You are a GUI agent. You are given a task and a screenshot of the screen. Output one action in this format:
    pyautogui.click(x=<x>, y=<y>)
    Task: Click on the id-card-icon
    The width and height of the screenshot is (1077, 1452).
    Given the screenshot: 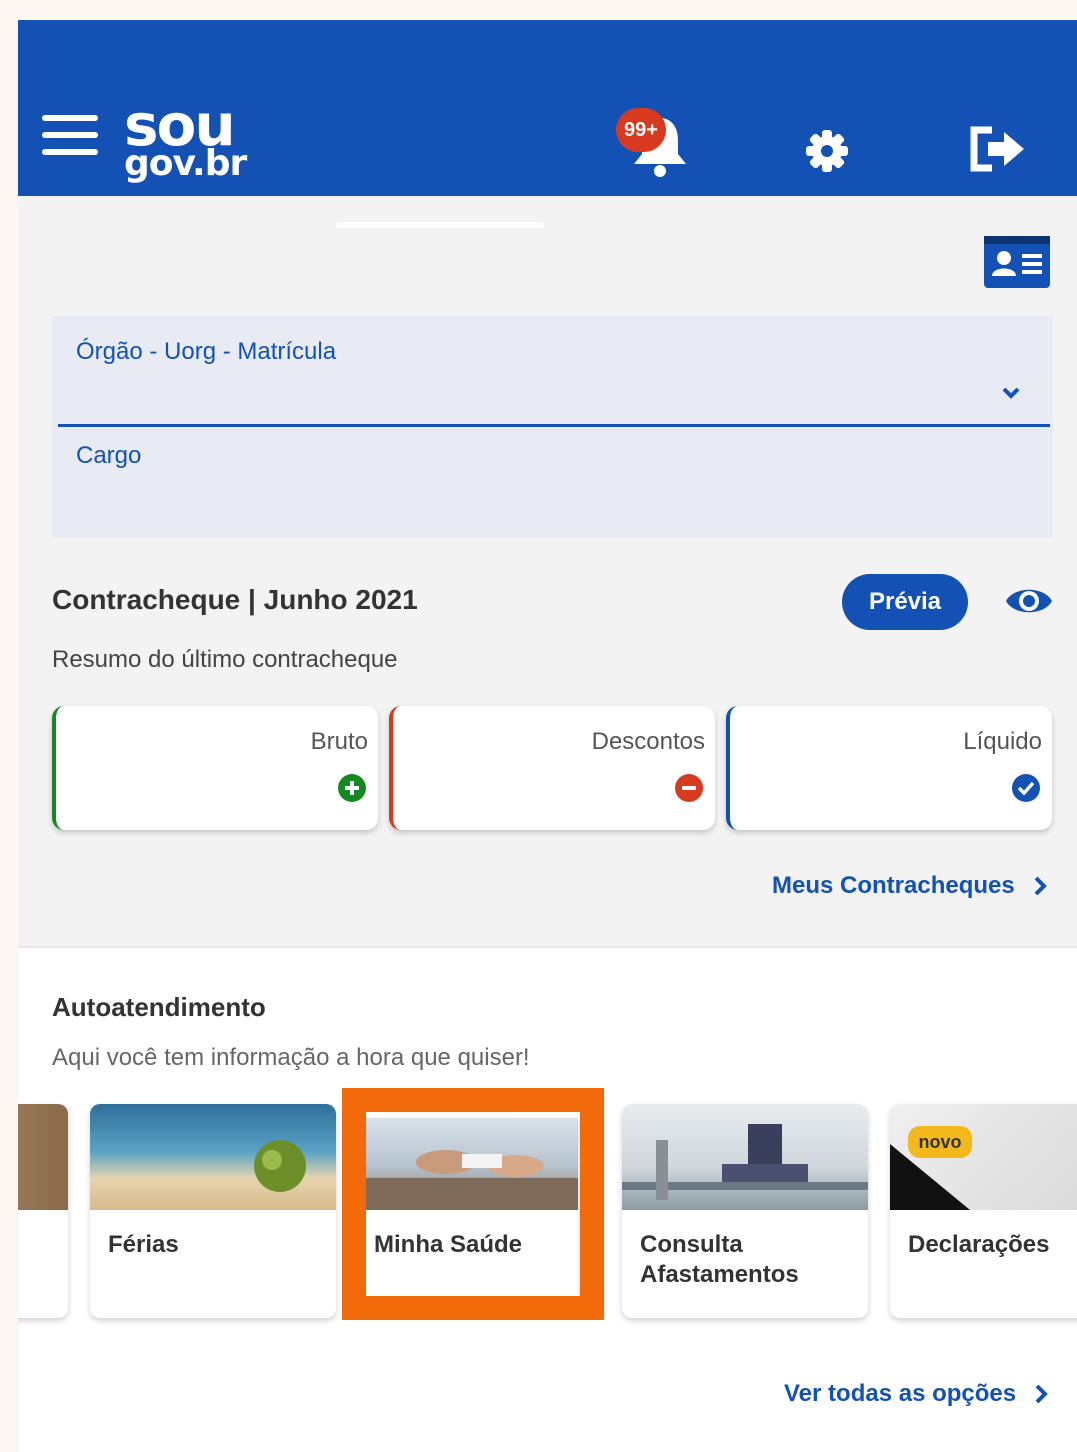 What is the action you would take?
    pyautogui.click(x=1017, y=262)
    